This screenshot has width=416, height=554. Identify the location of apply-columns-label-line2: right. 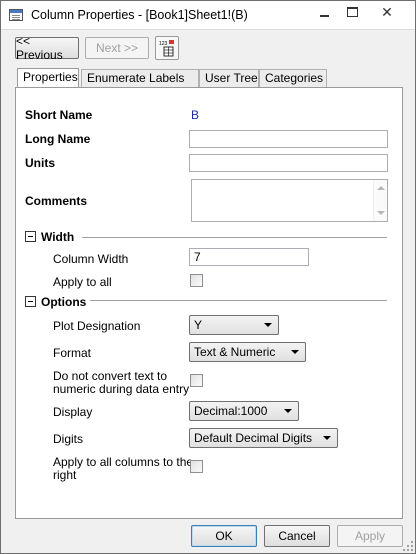
(65, 475).